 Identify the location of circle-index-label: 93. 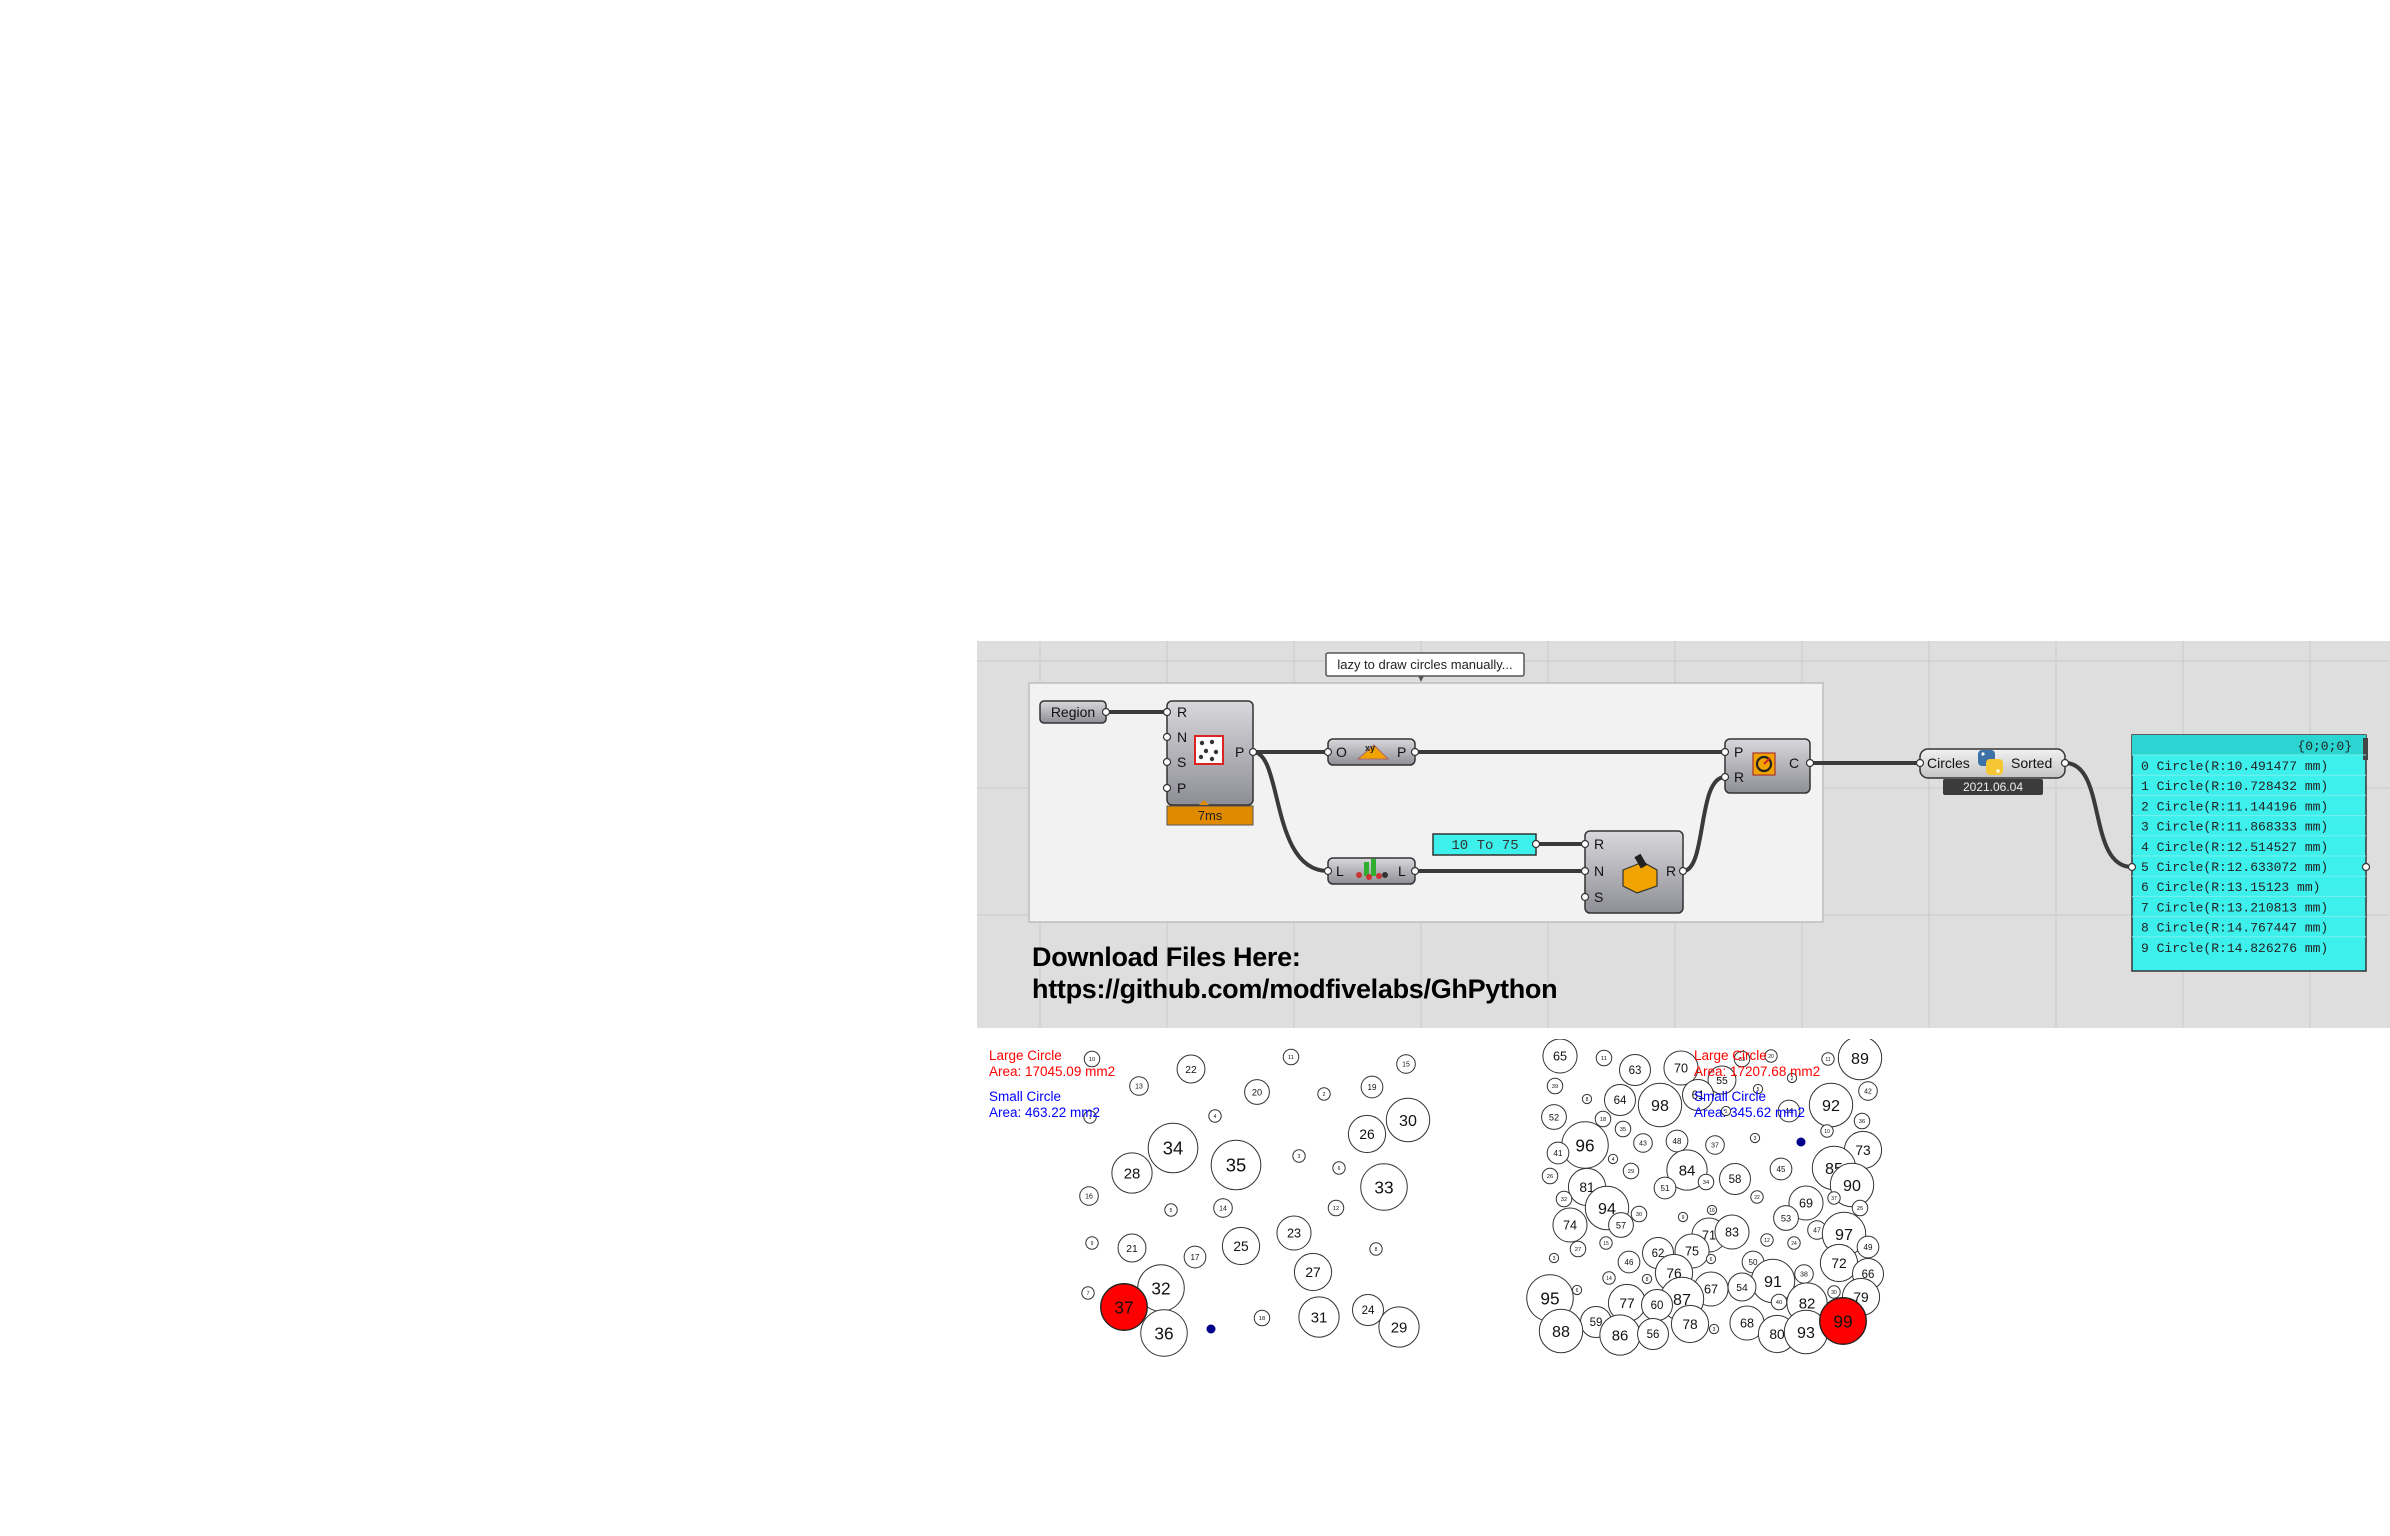
(1806, 1333).